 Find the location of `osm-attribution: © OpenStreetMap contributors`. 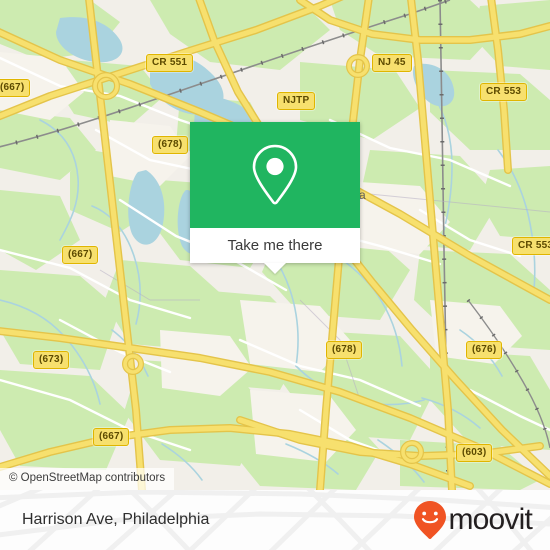

osm-attribution: © OpenStreetMap contributors is located at coordinates (87, 479).